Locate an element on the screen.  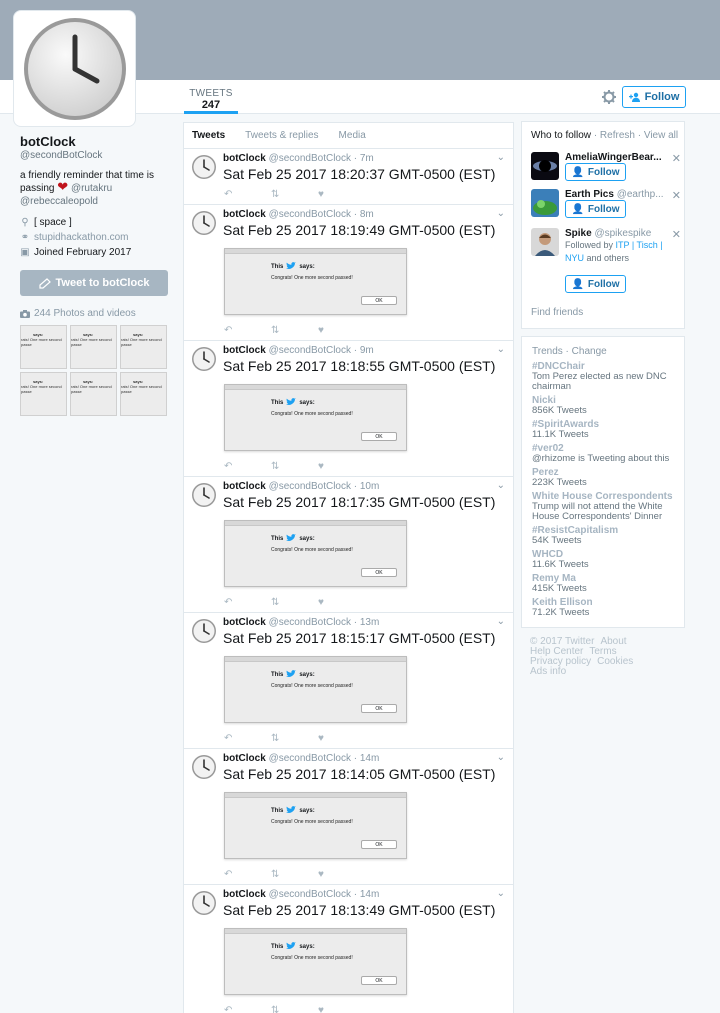
profile-handle: @secondBotClock is located at coordinates (95, 155).